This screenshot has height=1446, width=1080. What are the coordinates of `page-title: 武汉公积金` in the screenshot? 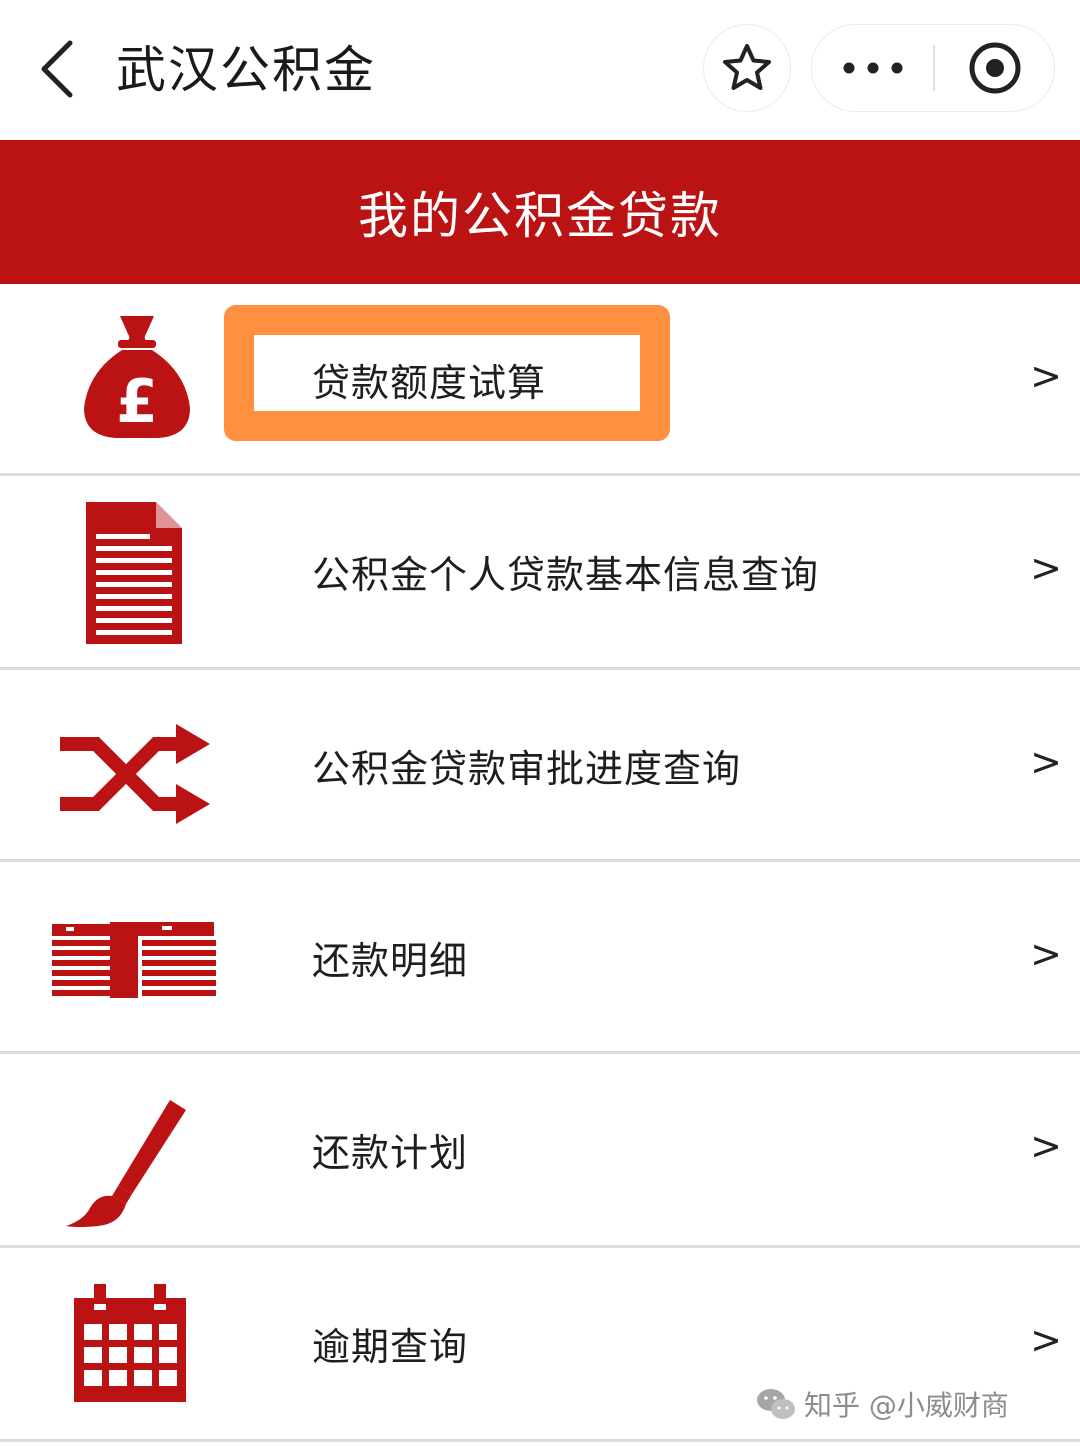 It's located at (246, 70).